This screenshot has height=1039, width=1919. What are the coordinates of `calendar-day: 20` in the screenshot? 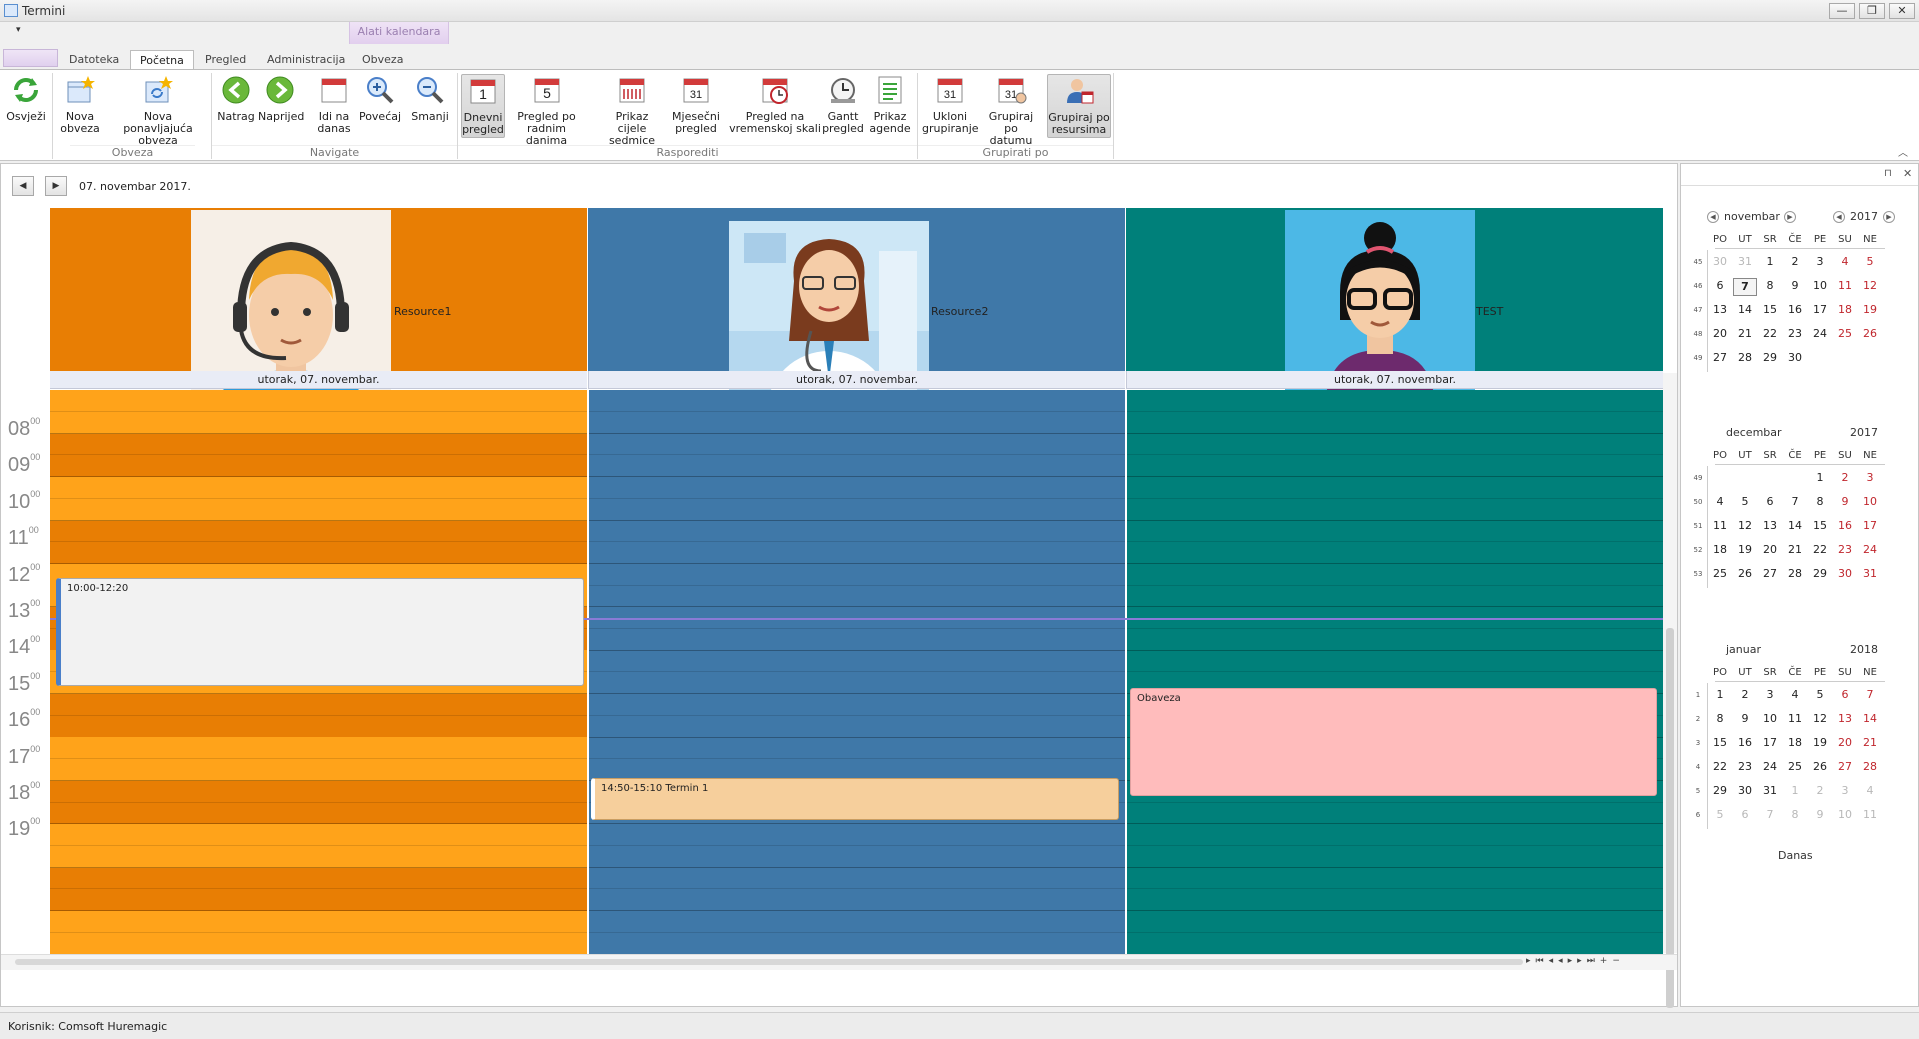 It's located at (1845, 744).